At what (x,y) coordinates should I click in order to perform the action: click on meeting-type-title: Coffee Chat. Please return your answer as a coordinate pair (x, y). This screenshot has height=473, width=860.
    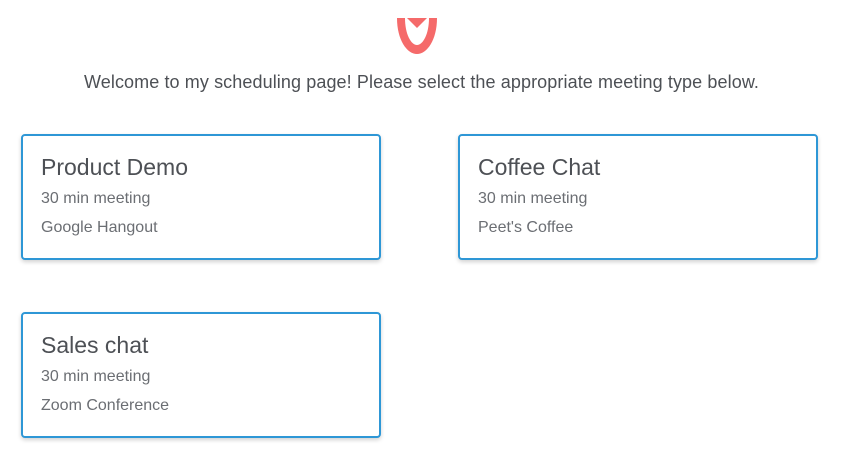
    Looking at the image, I should click on (539, 167).